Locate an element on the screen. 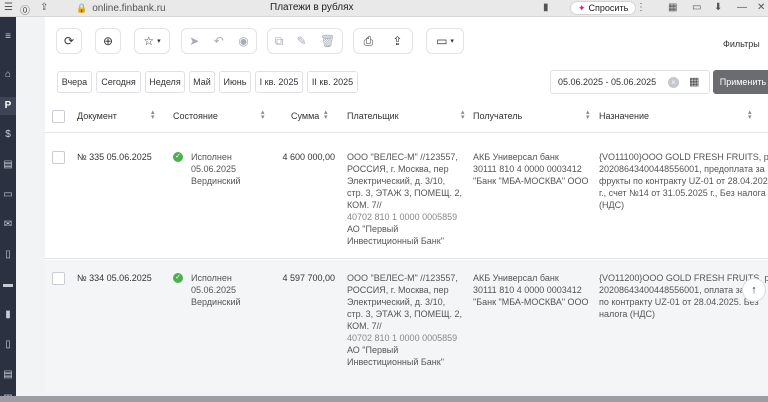 Image resolution: width=768 pixels, height=402 pixels. print-export-group: ⎙ ⇪ is located at coordinates (383, 41).